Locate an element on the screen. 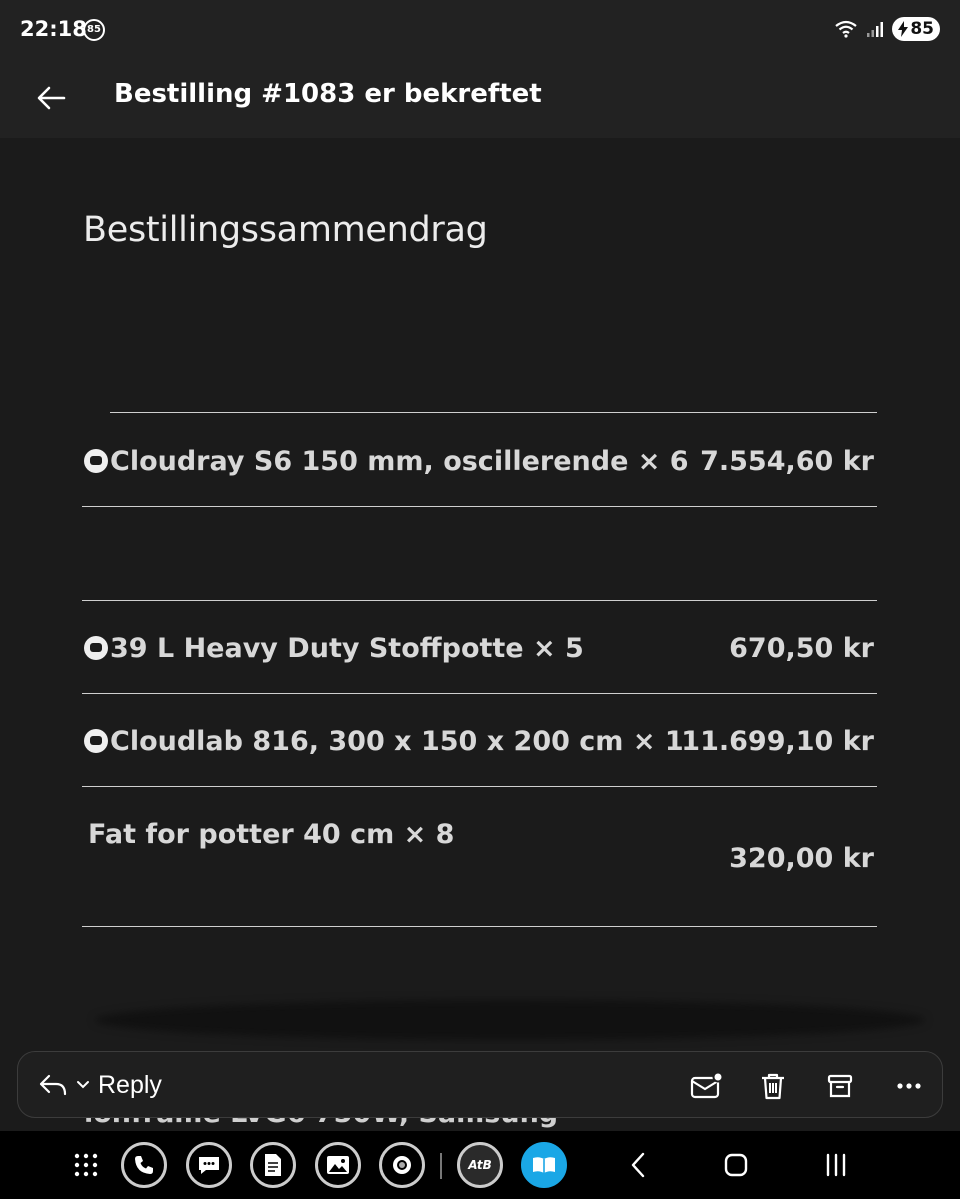 The image size is (960, 1199). arrow-left-icon is located at coordinates (51, 98).